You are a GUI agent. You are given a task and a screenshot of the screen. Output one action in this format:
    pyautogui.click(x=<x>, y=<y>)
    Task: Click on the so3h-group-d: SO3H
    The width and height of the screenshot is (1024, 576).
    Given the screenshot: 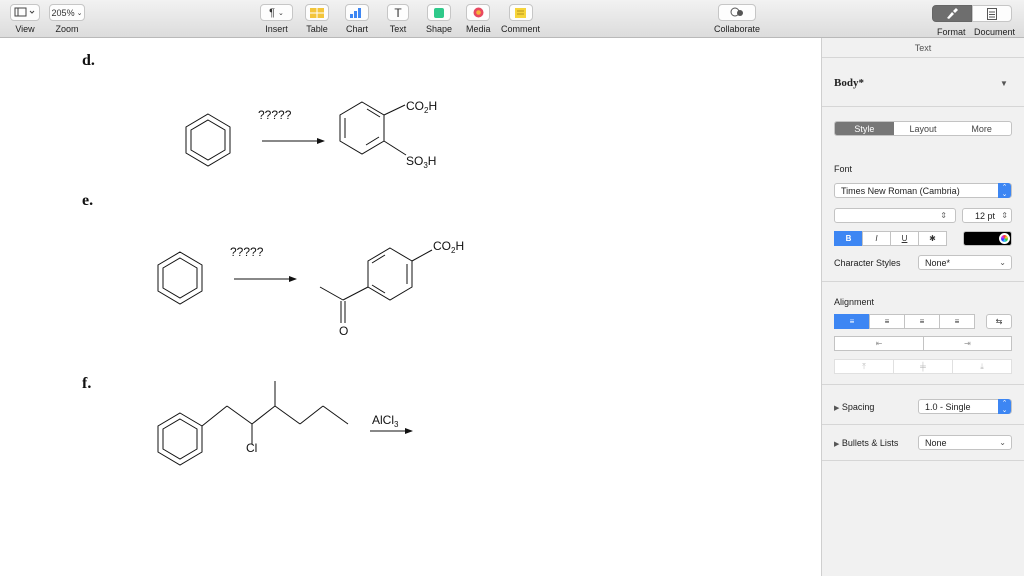 What is the action you would take?
    pyautogui.click(x=421, y=162)
    